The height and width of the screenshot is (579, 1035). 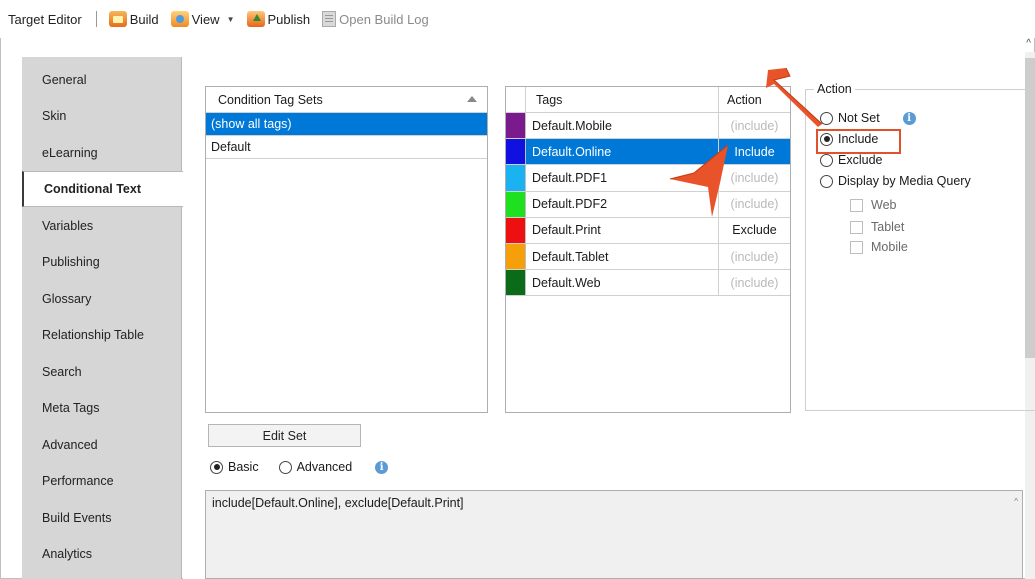 What do you see at coordinates (648, 152) in the screenshot?
I see `table-row: Default.Online Include` at bounding box center [648, 152].